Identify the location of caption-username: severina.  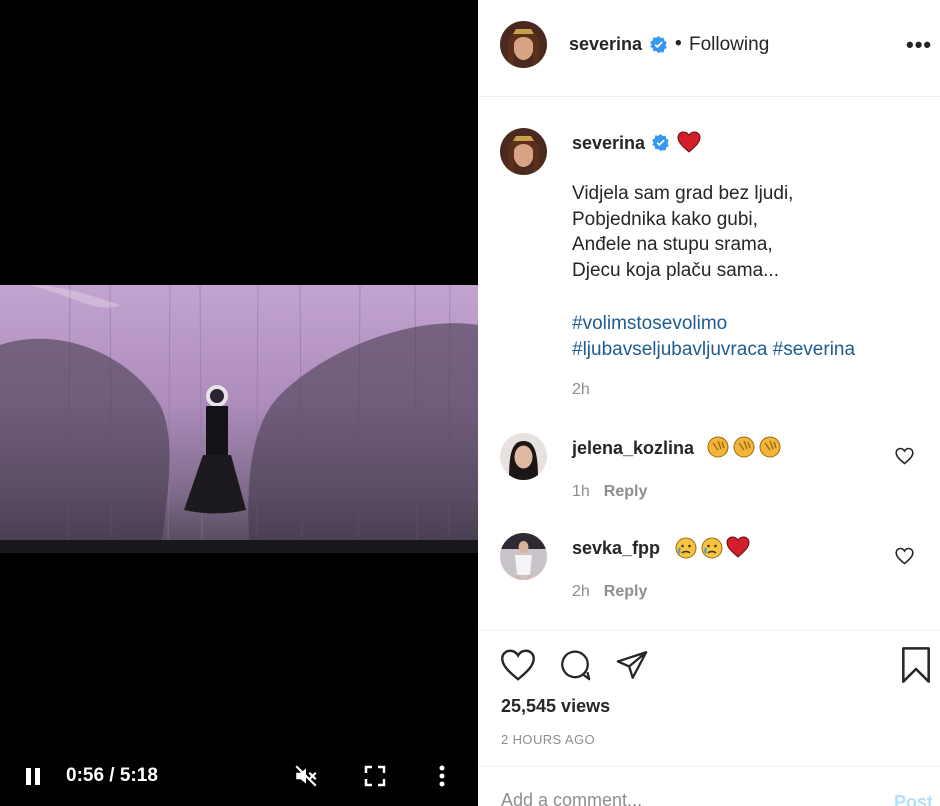
(608, 143).